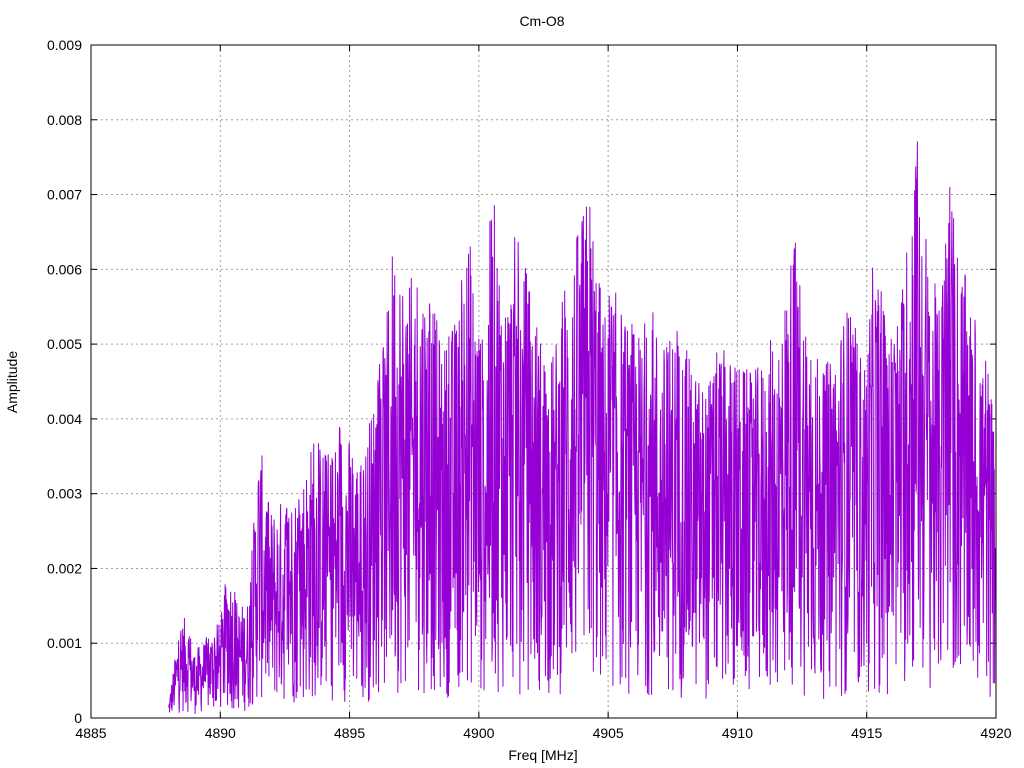  I want to click on y-axis-label: Amplitude, so click(12, 382).